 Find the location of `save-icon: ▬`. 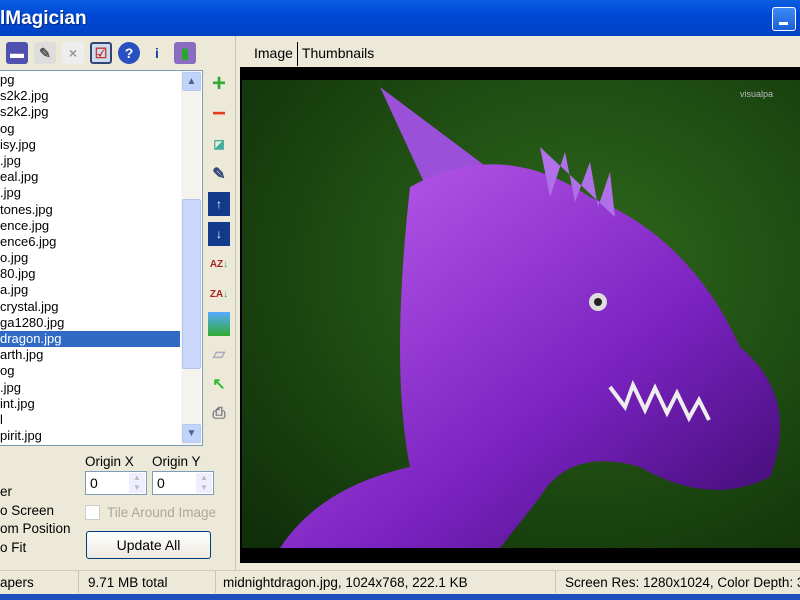

save-icon: ▬ is located at coordinates (17, 53).